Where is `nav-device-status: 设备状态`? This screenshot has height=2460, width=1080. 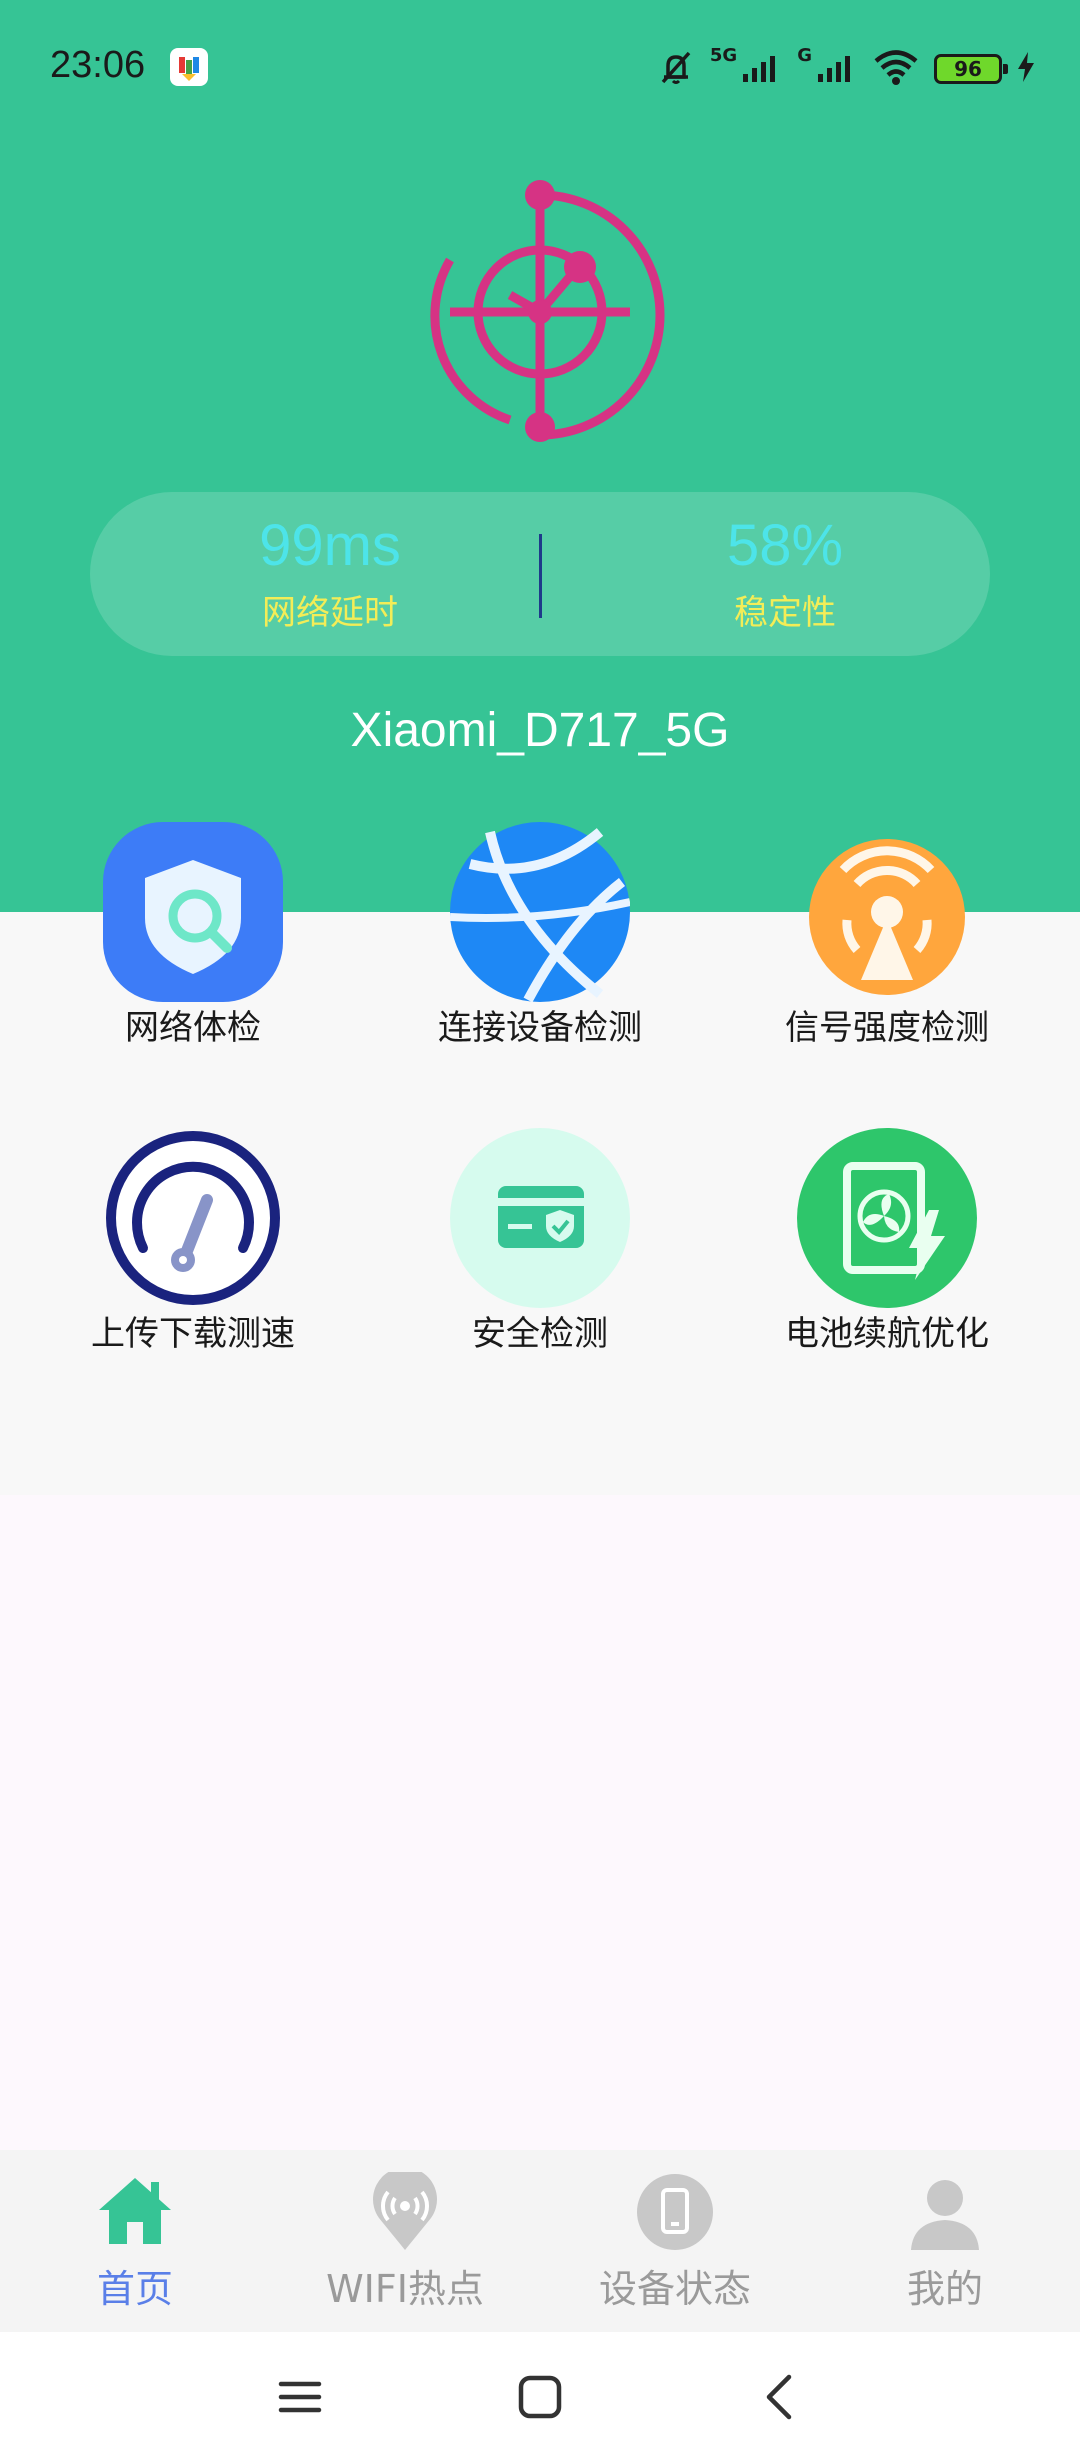 nav-device-status: 设备状态 is located at coordinates (675, 2241).